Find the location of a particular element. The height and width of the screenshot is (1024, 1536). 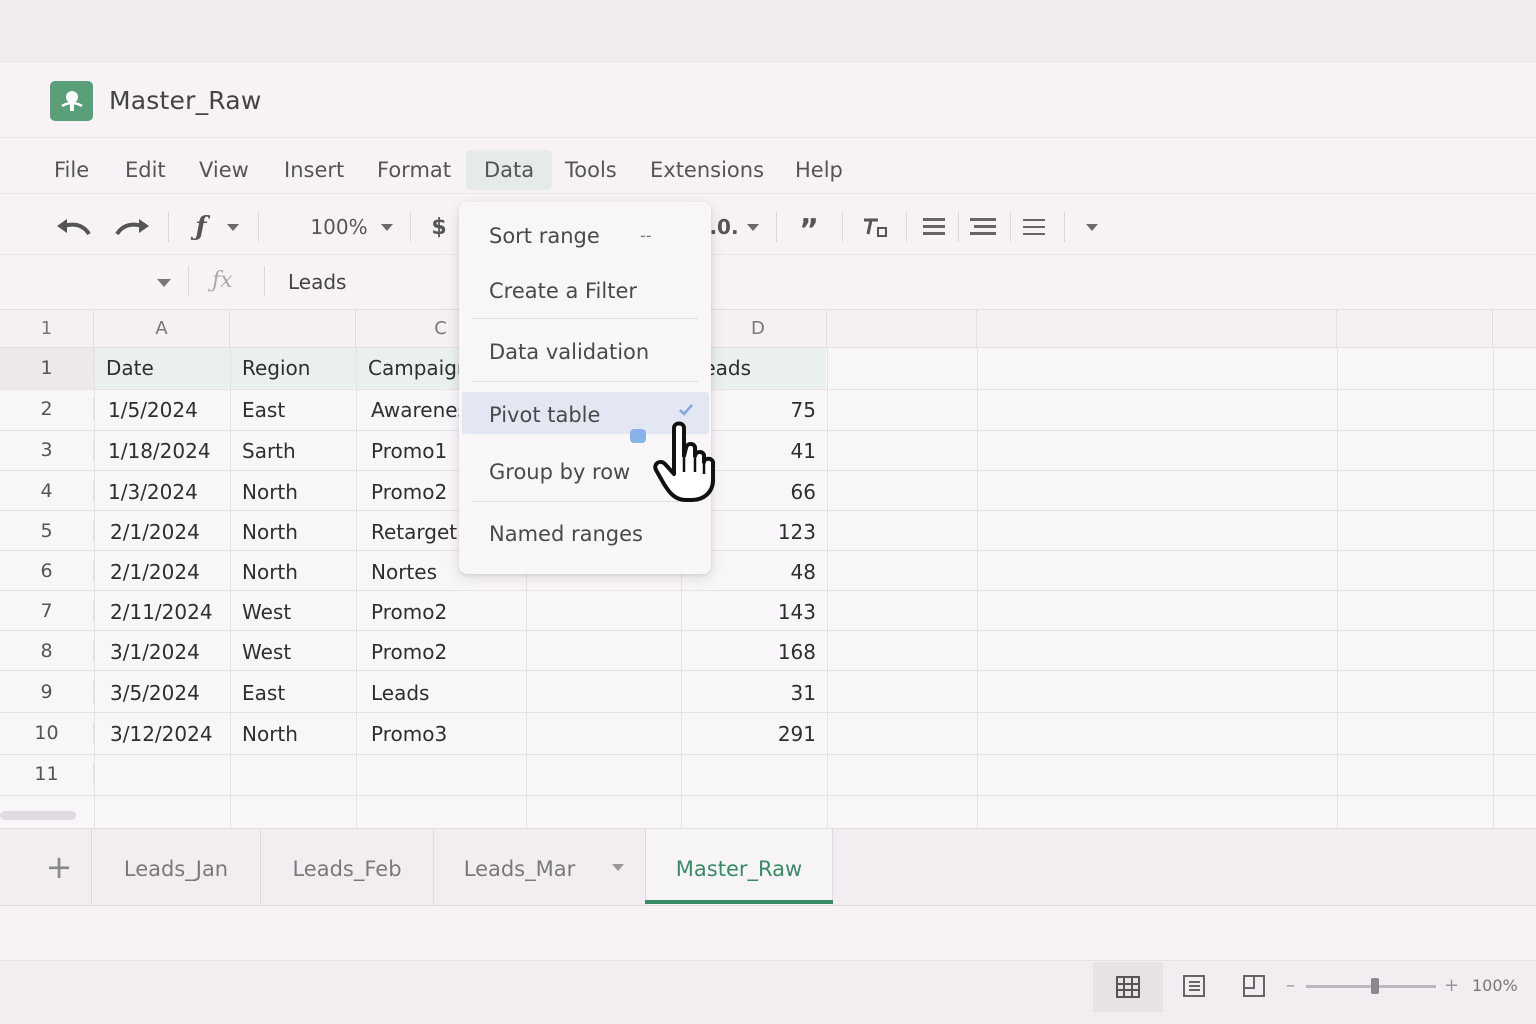

sheet-tab-leads-jan: Leads_Jan is located at coordinates (175, 867).